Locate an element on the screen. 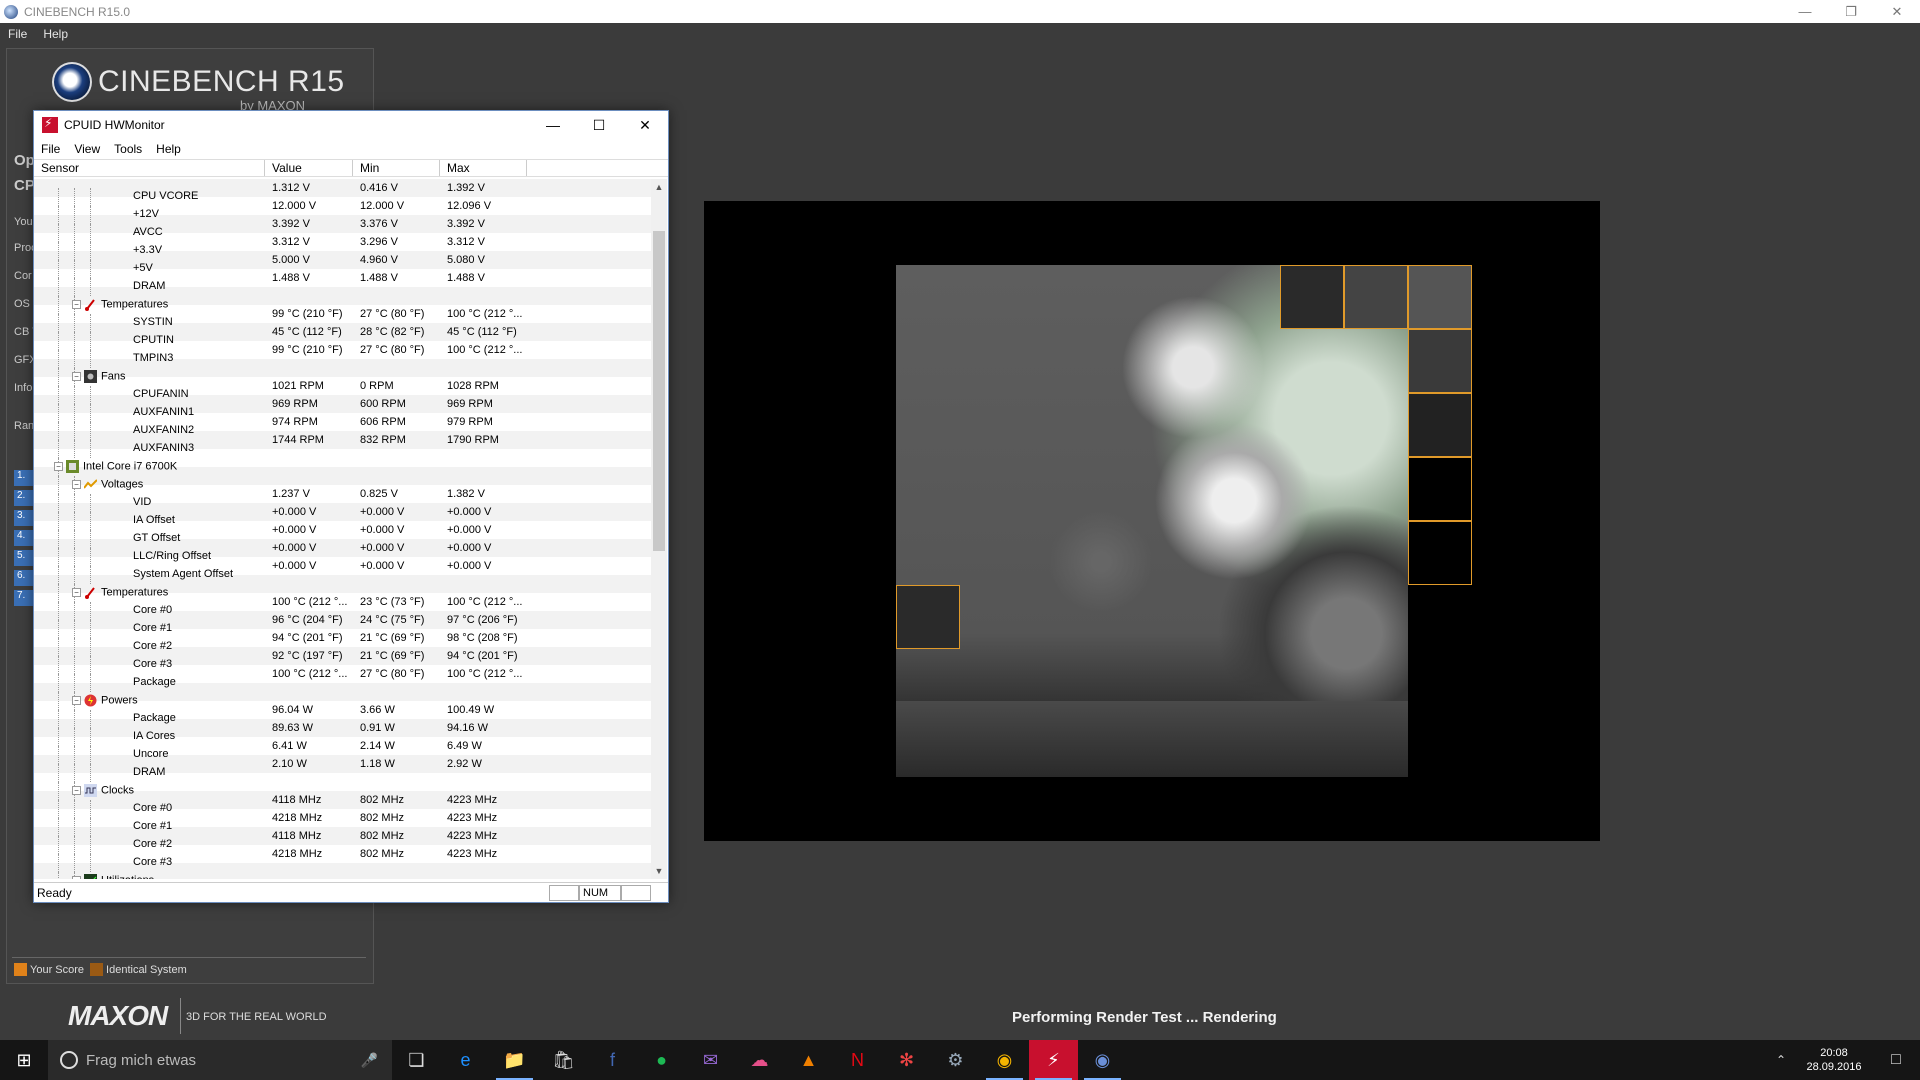  column-value: Value is located at coordinates (309, 168).